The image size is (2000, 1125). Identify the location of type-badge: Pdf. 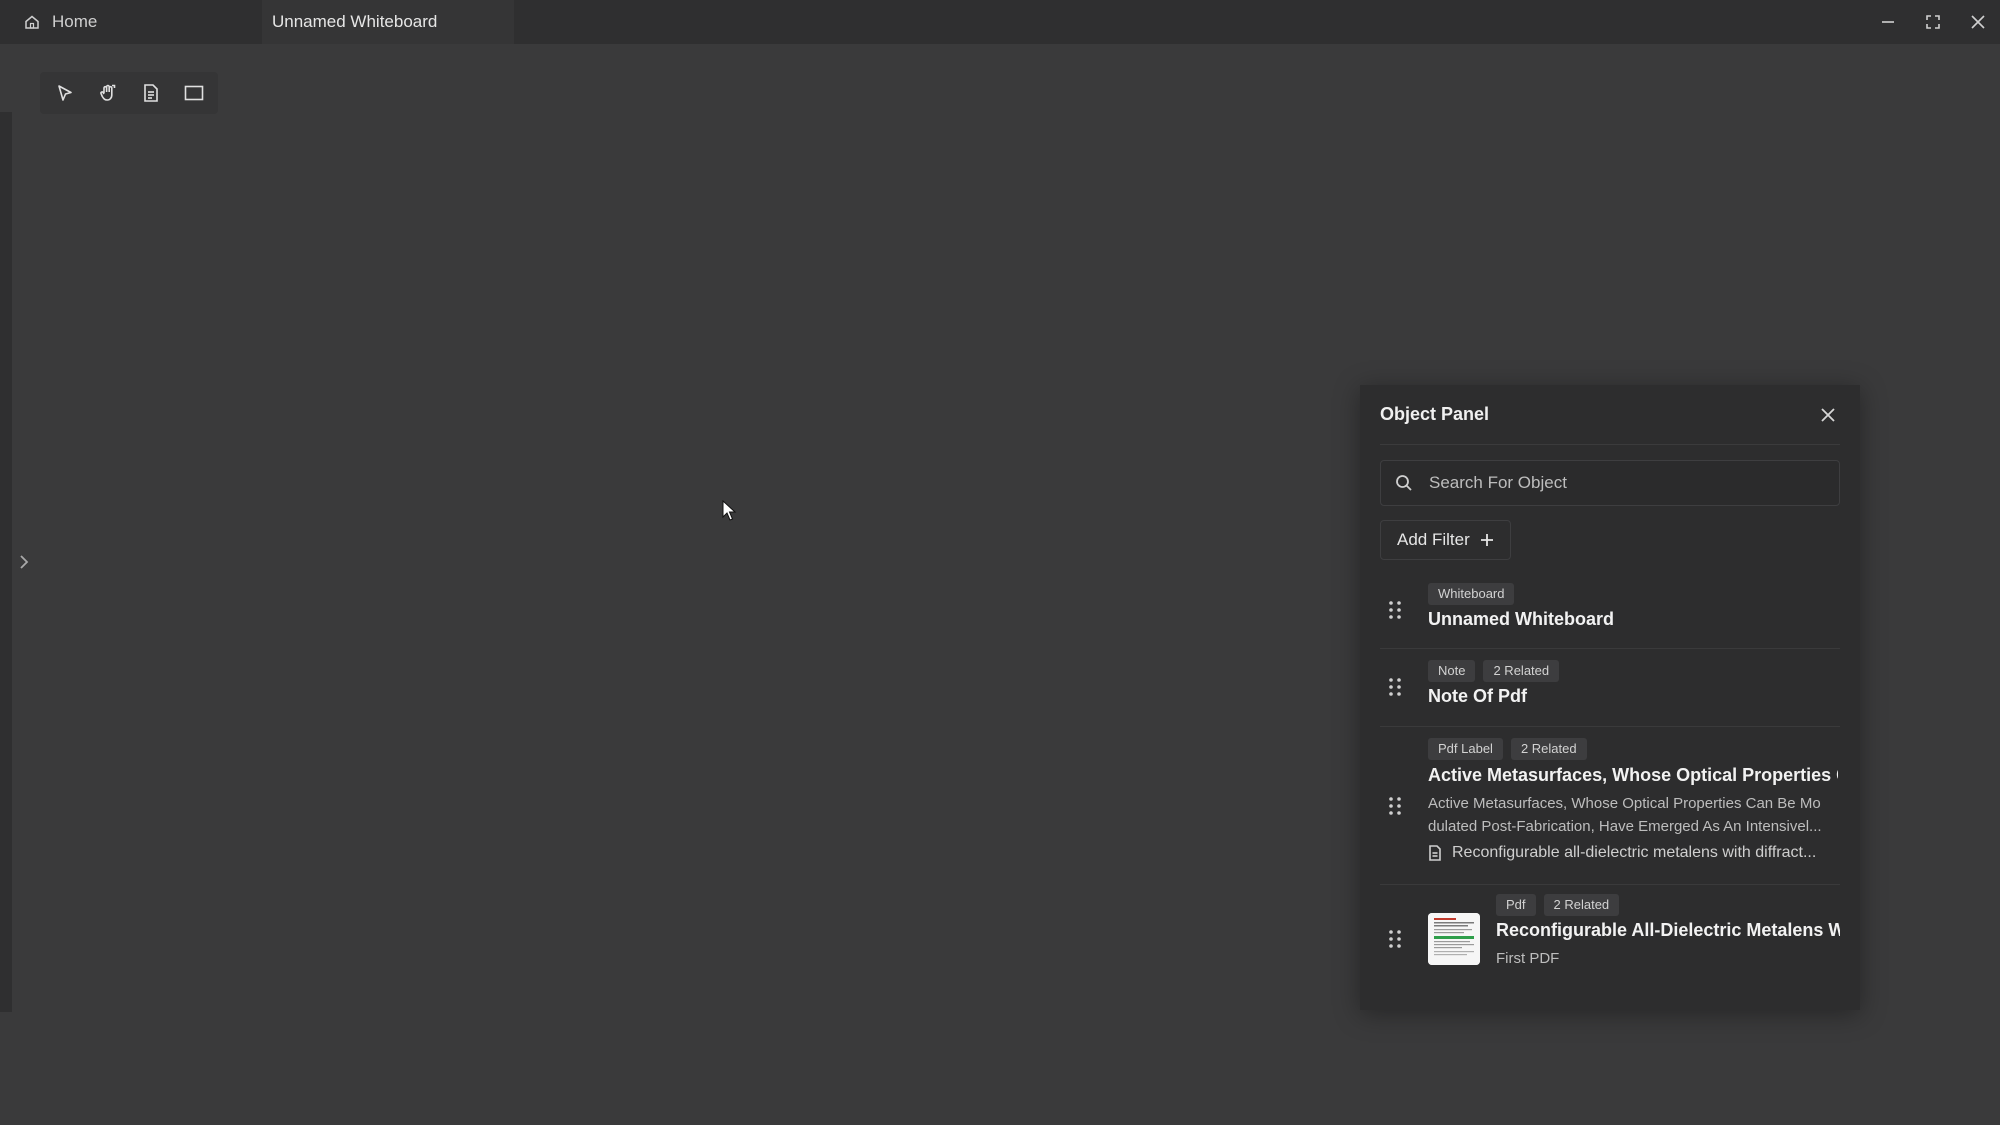
(1516, 905).